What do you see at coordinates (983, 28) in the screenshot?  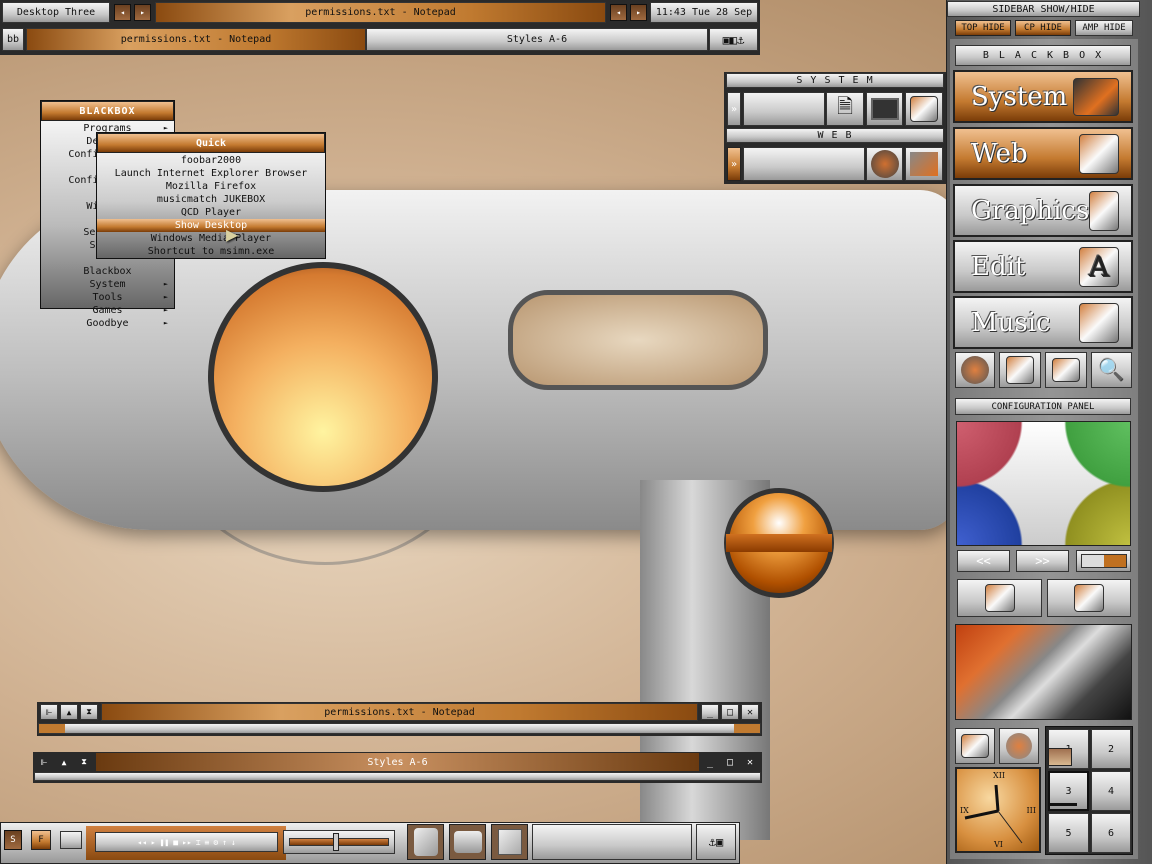 I see `top-hide-button: TOP HIDE` at bounding box center [983, 28].